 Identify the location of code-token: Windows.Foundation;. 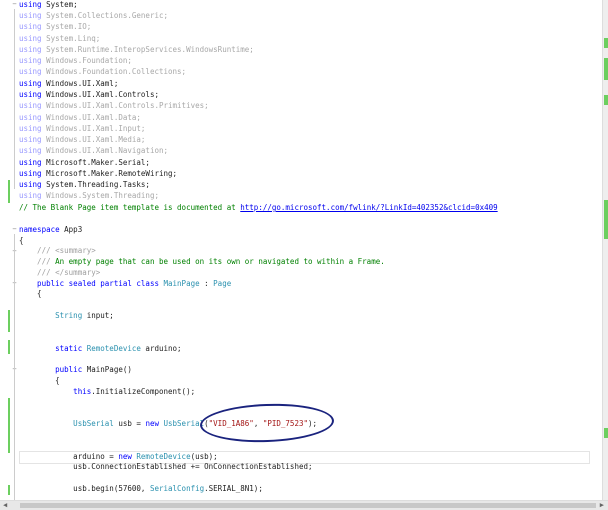
(86, 60).